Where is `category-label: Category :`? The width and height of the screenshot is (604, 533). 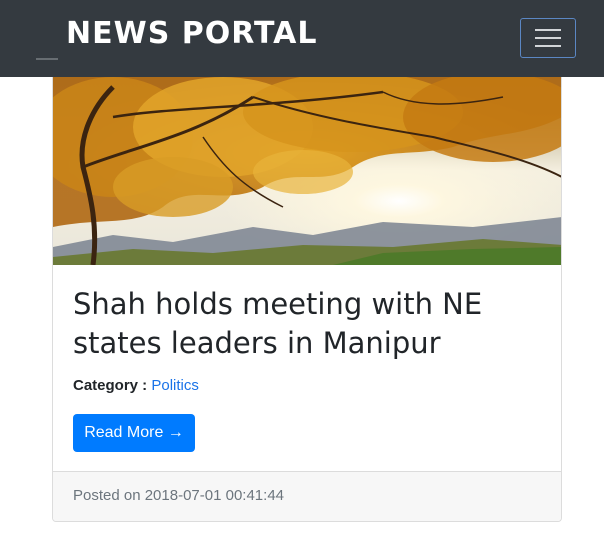
category-label: Category : is located at coordinates (112, 385).